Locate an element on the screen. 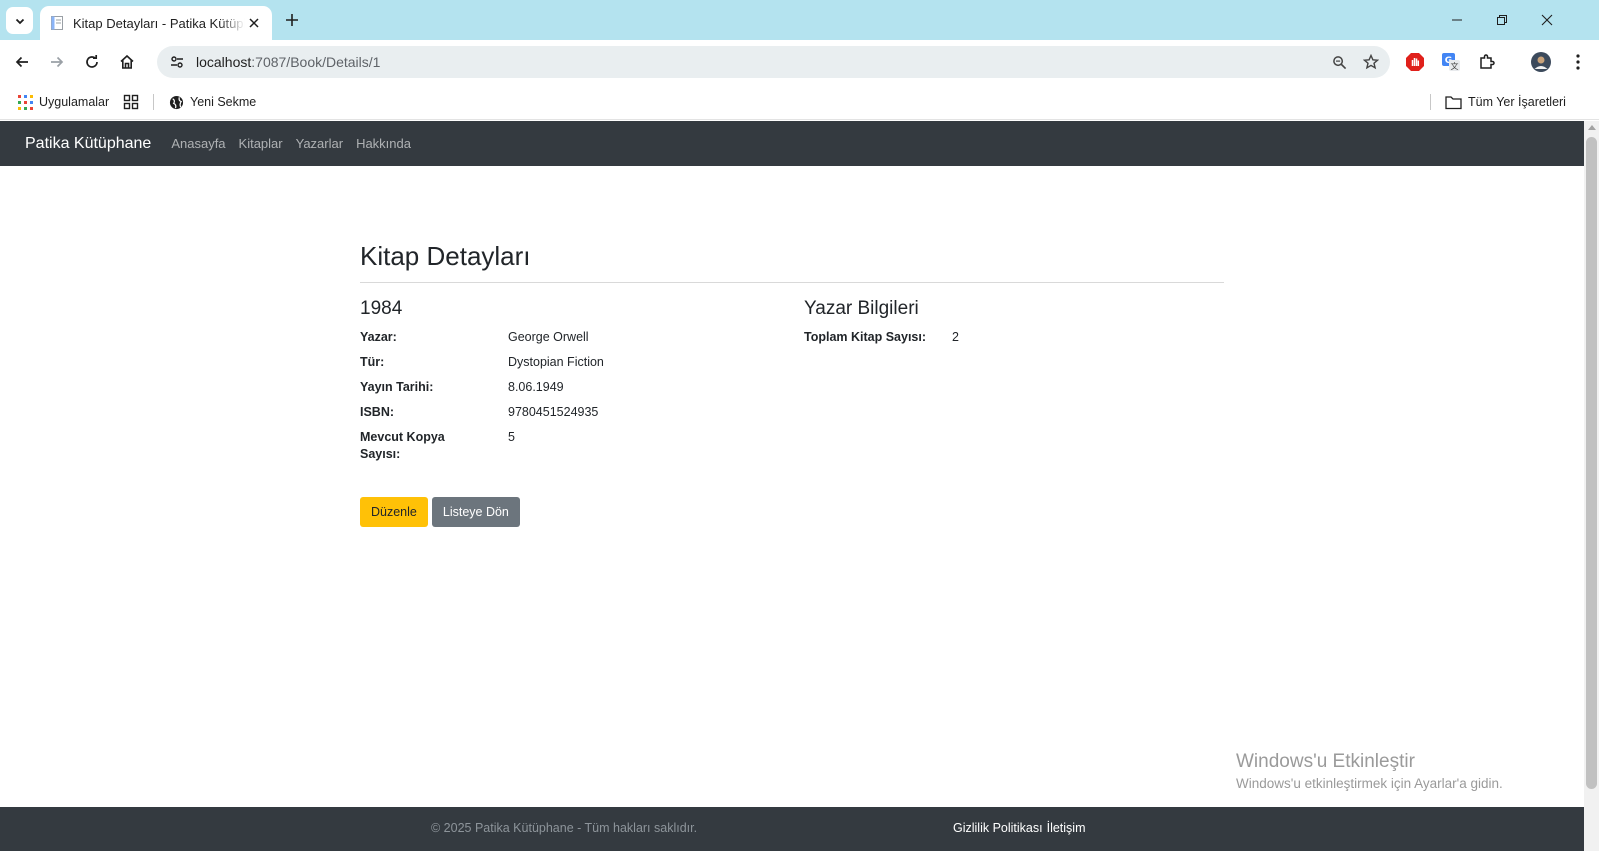  title-divider is located at coordinates (792, 282).